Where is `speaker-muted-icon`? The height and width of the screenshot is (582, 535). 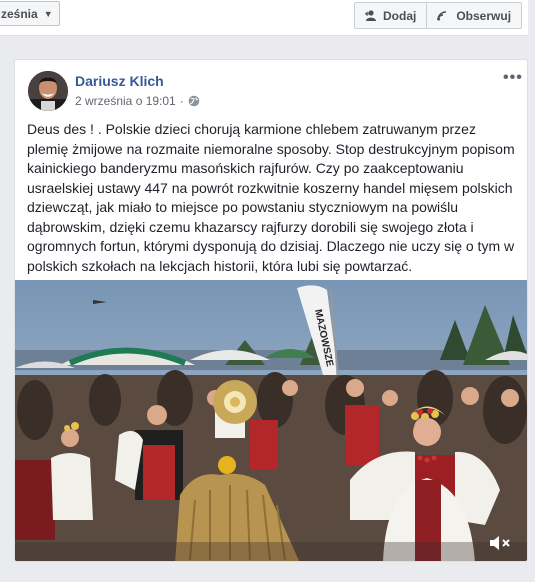 speaker-muted-icon is located at coordinates (500, 543).